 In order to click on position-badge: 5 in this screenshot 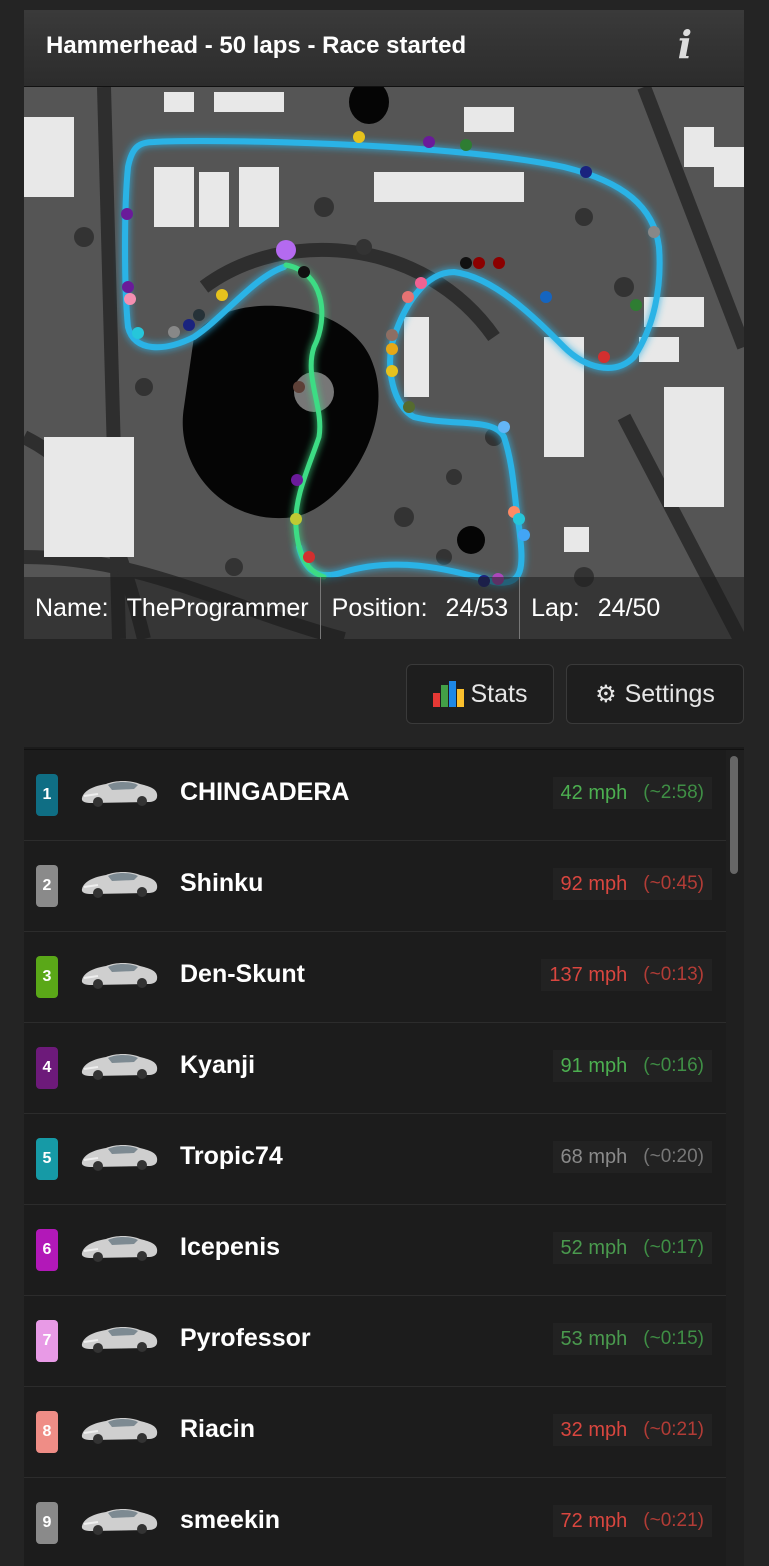, I will do `click(47, 1159)`.